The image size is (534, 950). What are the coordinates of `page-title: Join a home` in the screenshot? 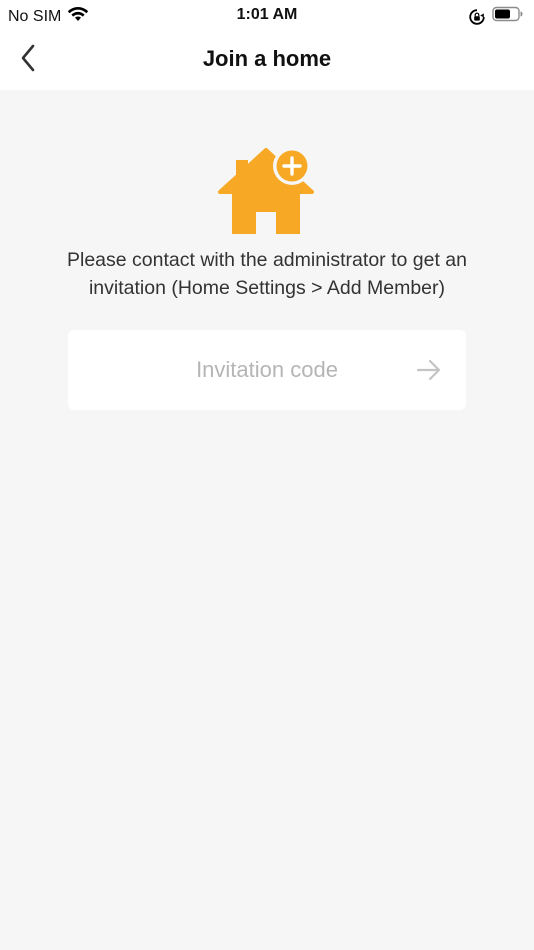 It's located at (267, 58).